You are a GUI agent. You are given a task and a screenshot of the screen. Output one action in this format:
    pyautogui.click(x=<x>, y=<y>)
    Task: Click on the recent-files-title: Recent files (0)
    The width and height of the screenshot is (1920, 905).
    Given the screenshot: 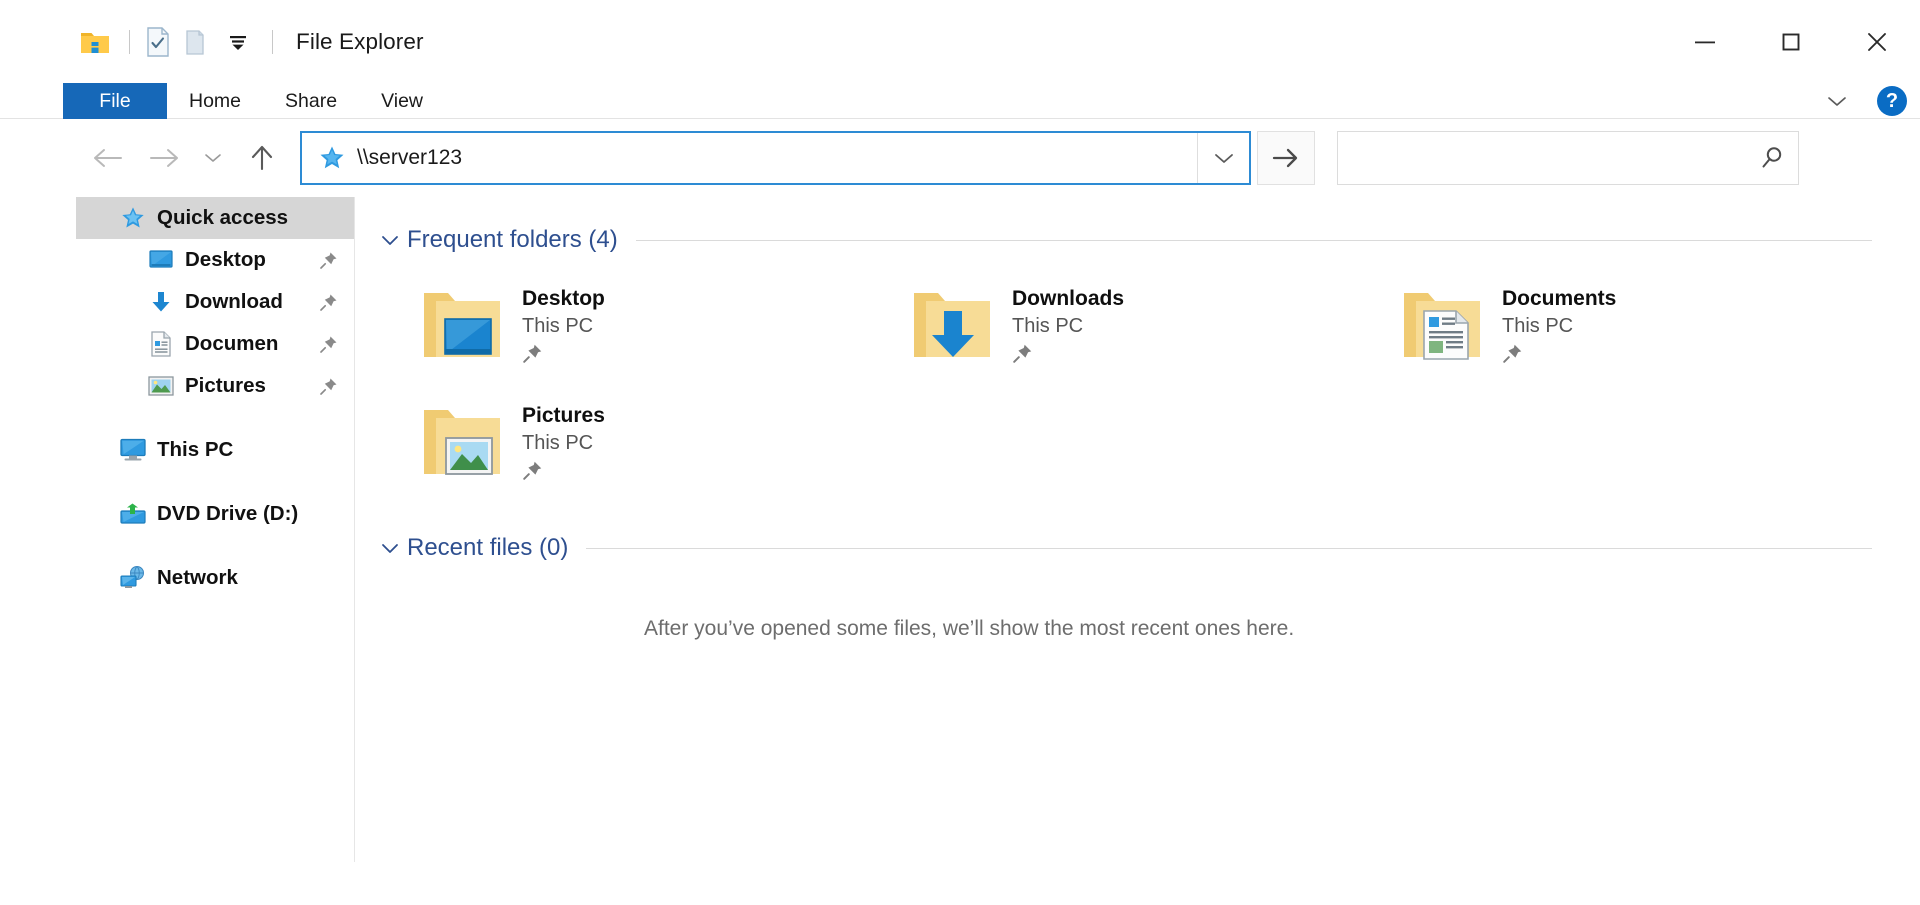 What is the action you would take?
    pyautogui.click(x=488, y=547)
    